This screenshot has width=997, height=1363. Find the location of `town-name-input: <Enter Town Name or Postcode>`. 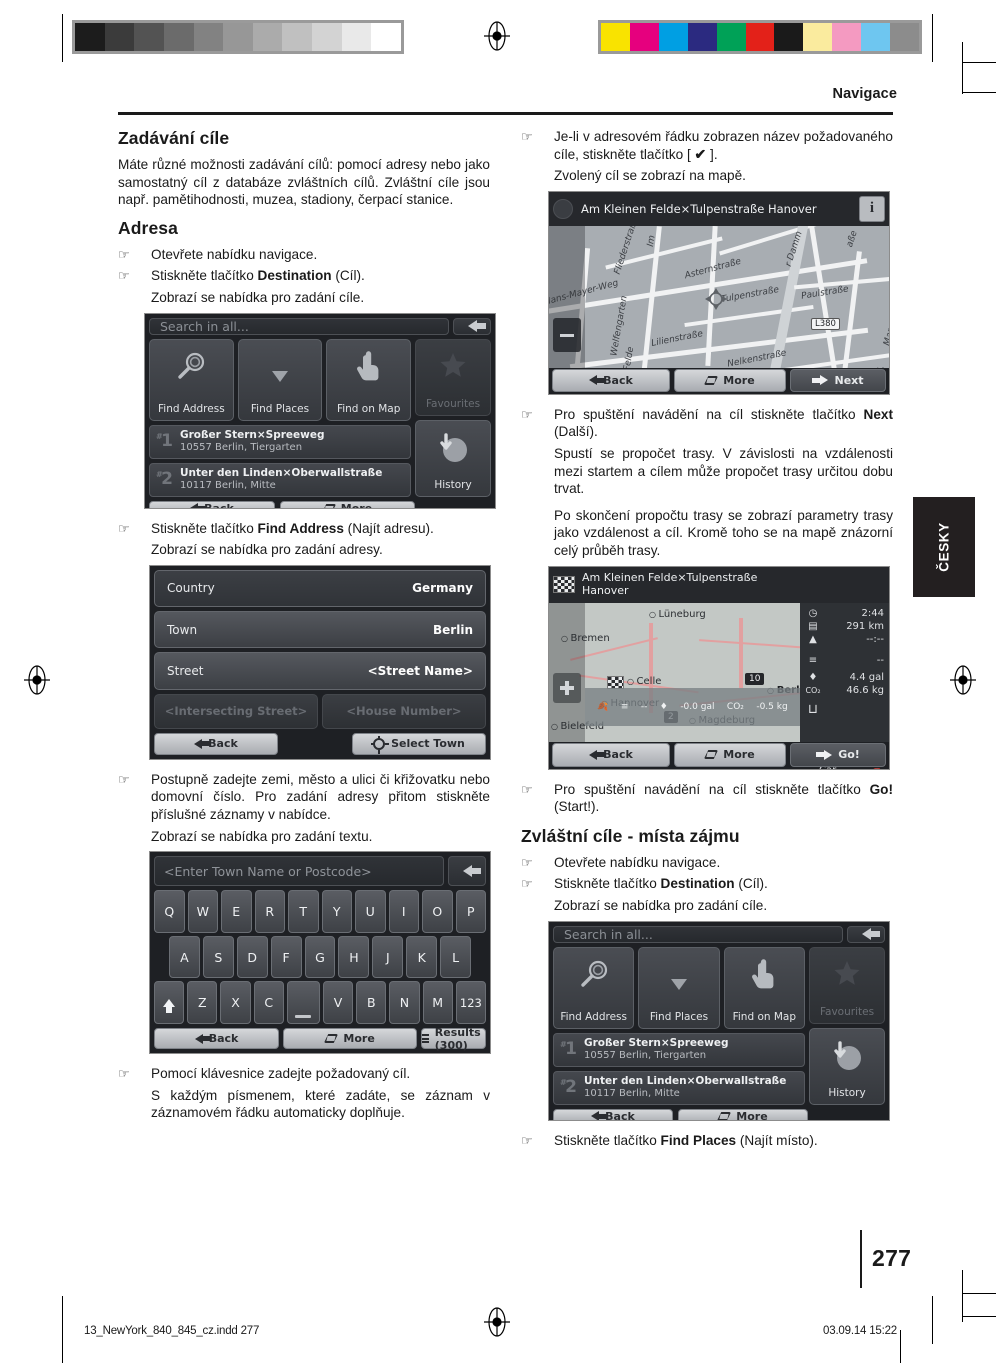

town-name-input: <Enter Town Name or Postcode> is located at coordinates (299, 871).